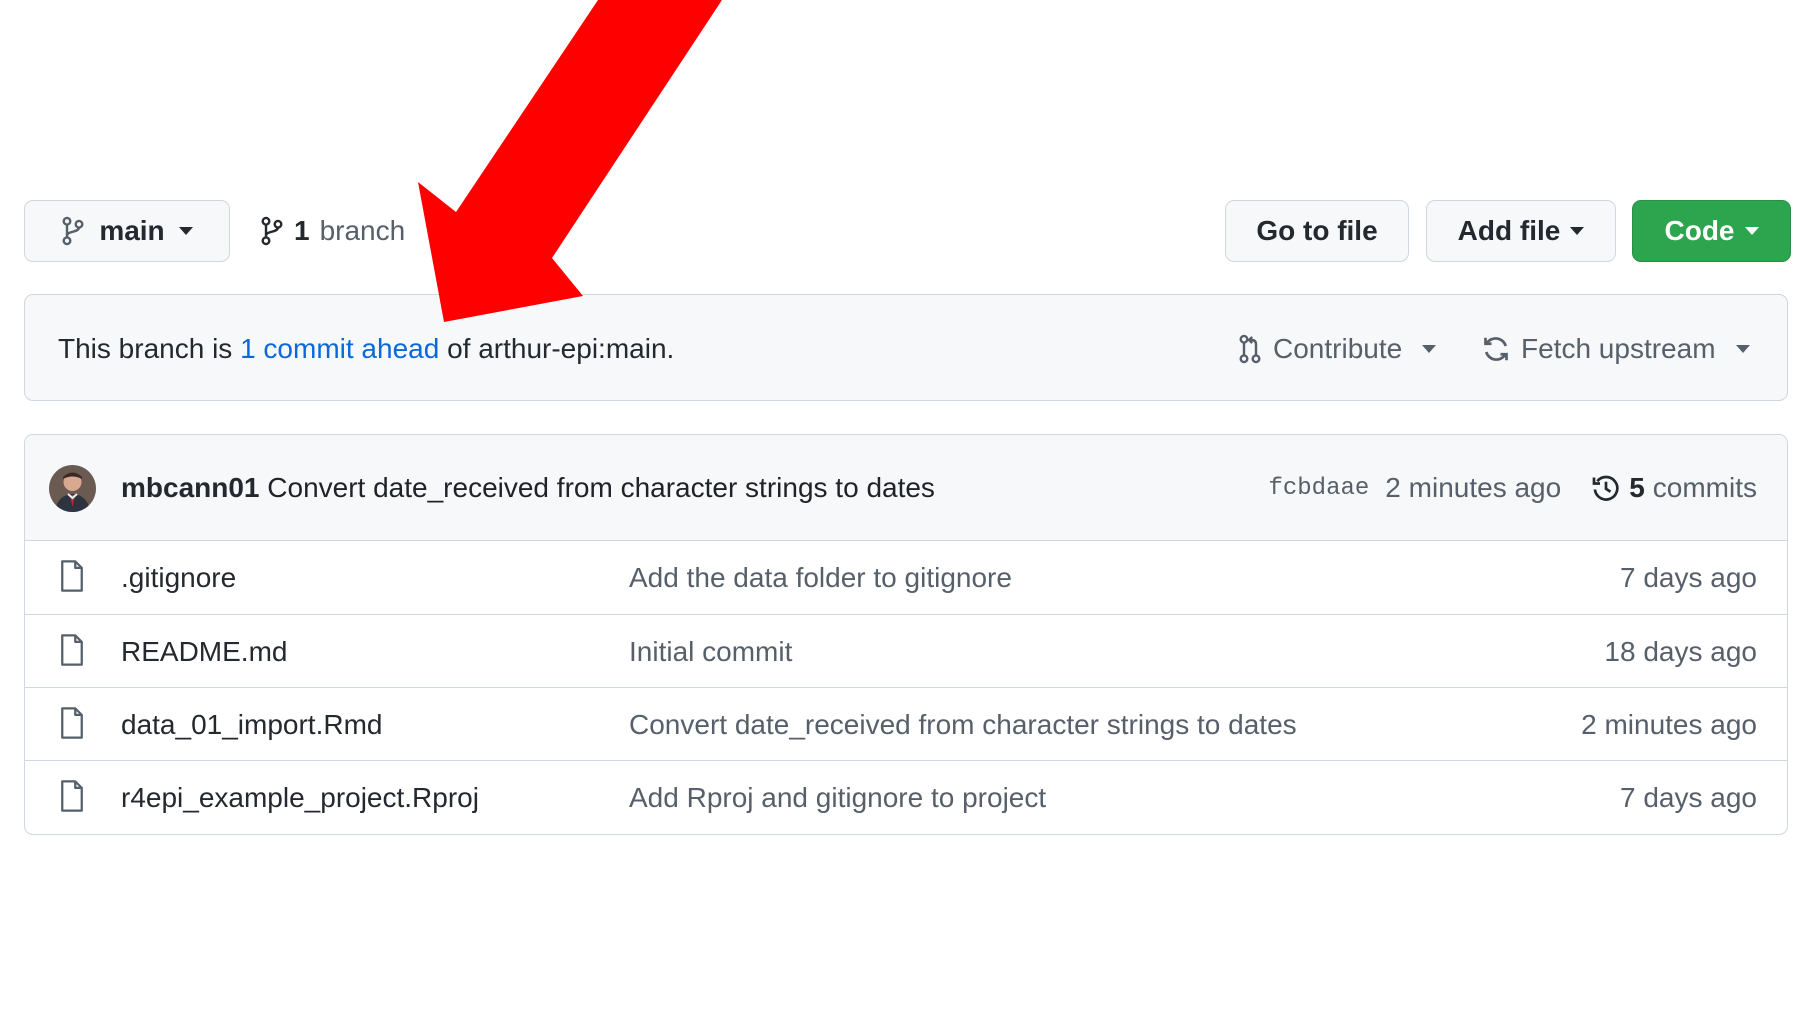  Describe the element at coordinates (300, 797) in the screenshot. I see `file-name-link: r4epi_example_project.Rproj` at that location.